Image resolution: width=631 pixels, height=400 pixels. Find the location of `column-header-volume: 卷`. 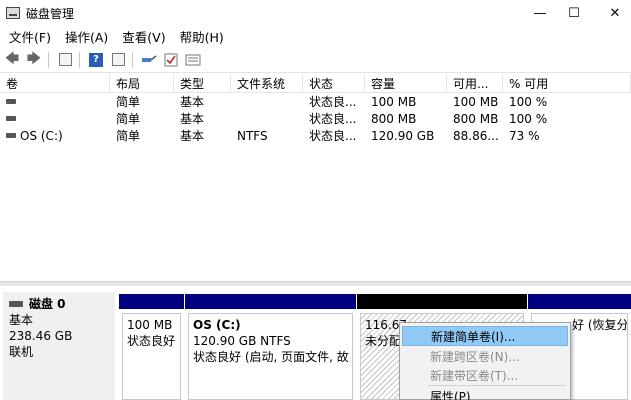

column-header-volume: 卷 is located at coordinates (55, 83).